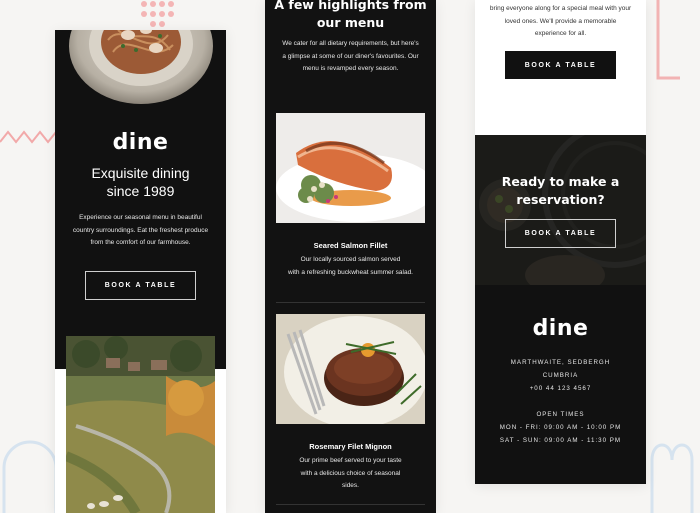 The width and height of the screenshot is (700, 513). Describe the element at coordinates (560, 389) in the screenshot. I see `phone-number: +00 44 123 4567` at that location.